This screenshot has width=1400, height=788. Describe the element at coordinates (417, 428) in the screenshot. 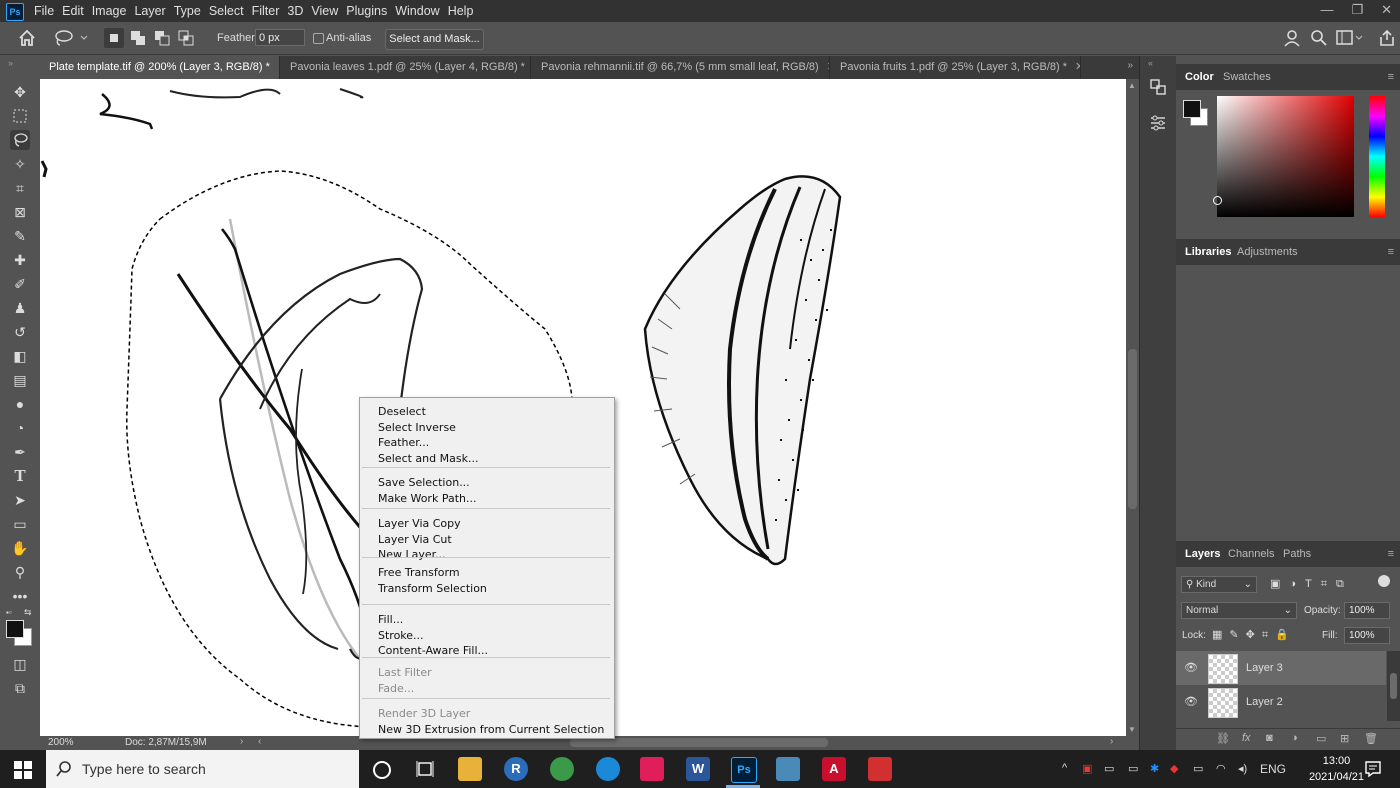

I see `menu-item-select-inverse: Select Inverse` at that location.